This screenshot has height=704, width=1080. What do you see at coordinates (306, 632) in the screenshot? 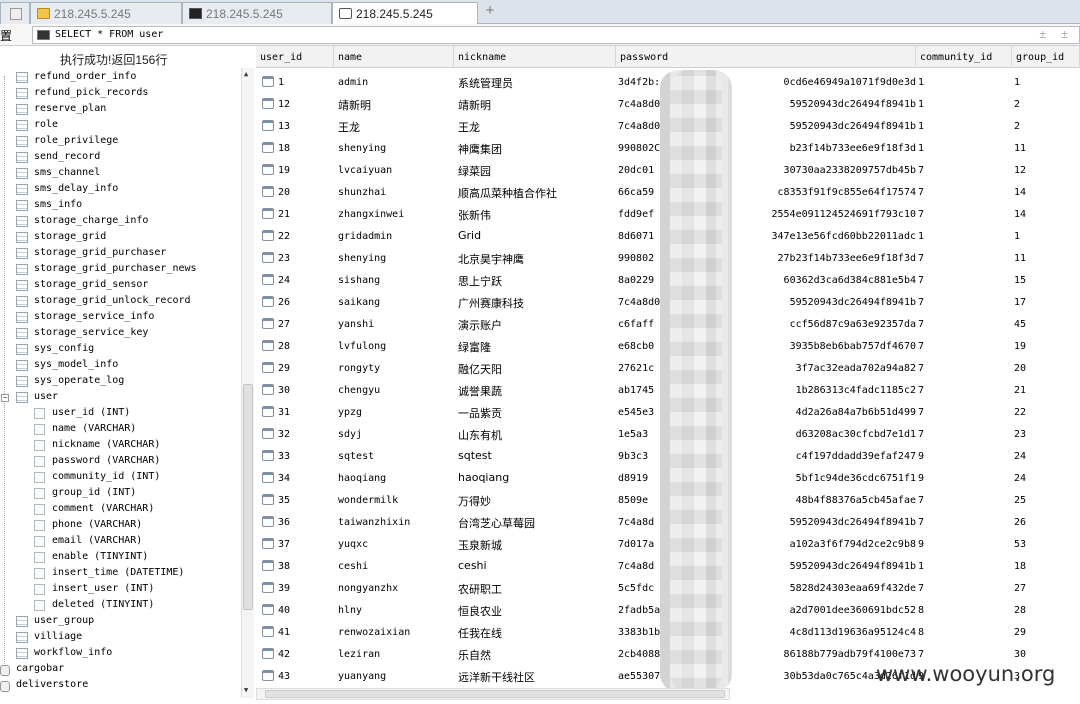
I see `cell-user-id: 41` at bounding box center [306, 632].